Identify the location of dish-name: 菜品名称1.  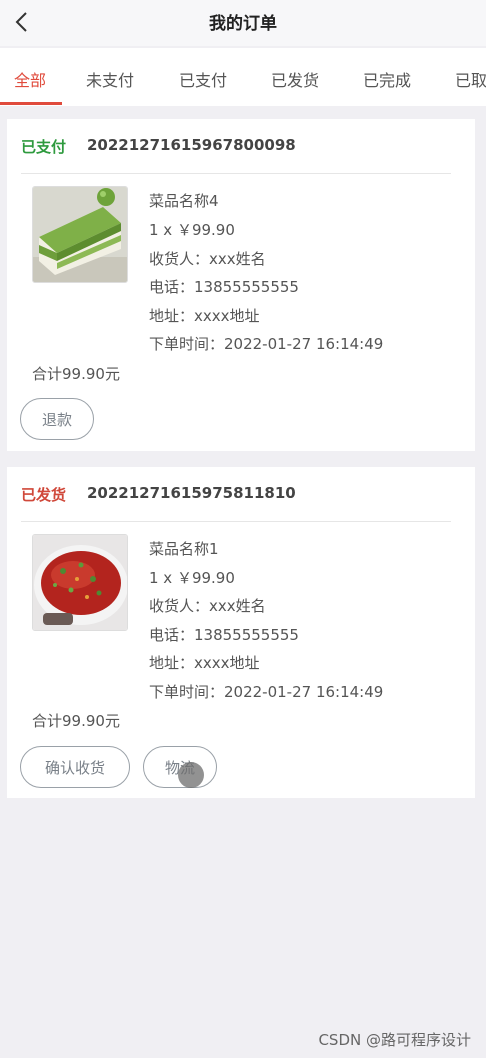
(184, 549).